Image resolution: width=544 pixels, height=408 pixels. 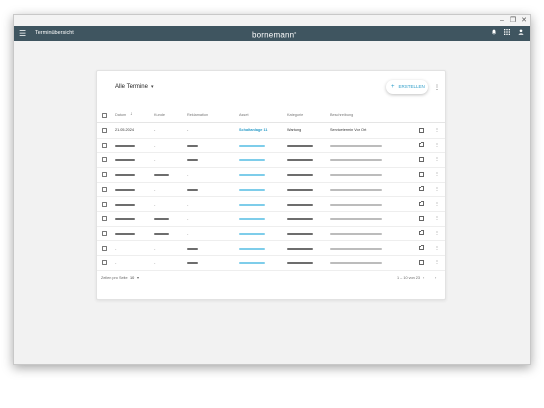 I want to click on page-title: Terminübersicht, so click(x=54, y=33).